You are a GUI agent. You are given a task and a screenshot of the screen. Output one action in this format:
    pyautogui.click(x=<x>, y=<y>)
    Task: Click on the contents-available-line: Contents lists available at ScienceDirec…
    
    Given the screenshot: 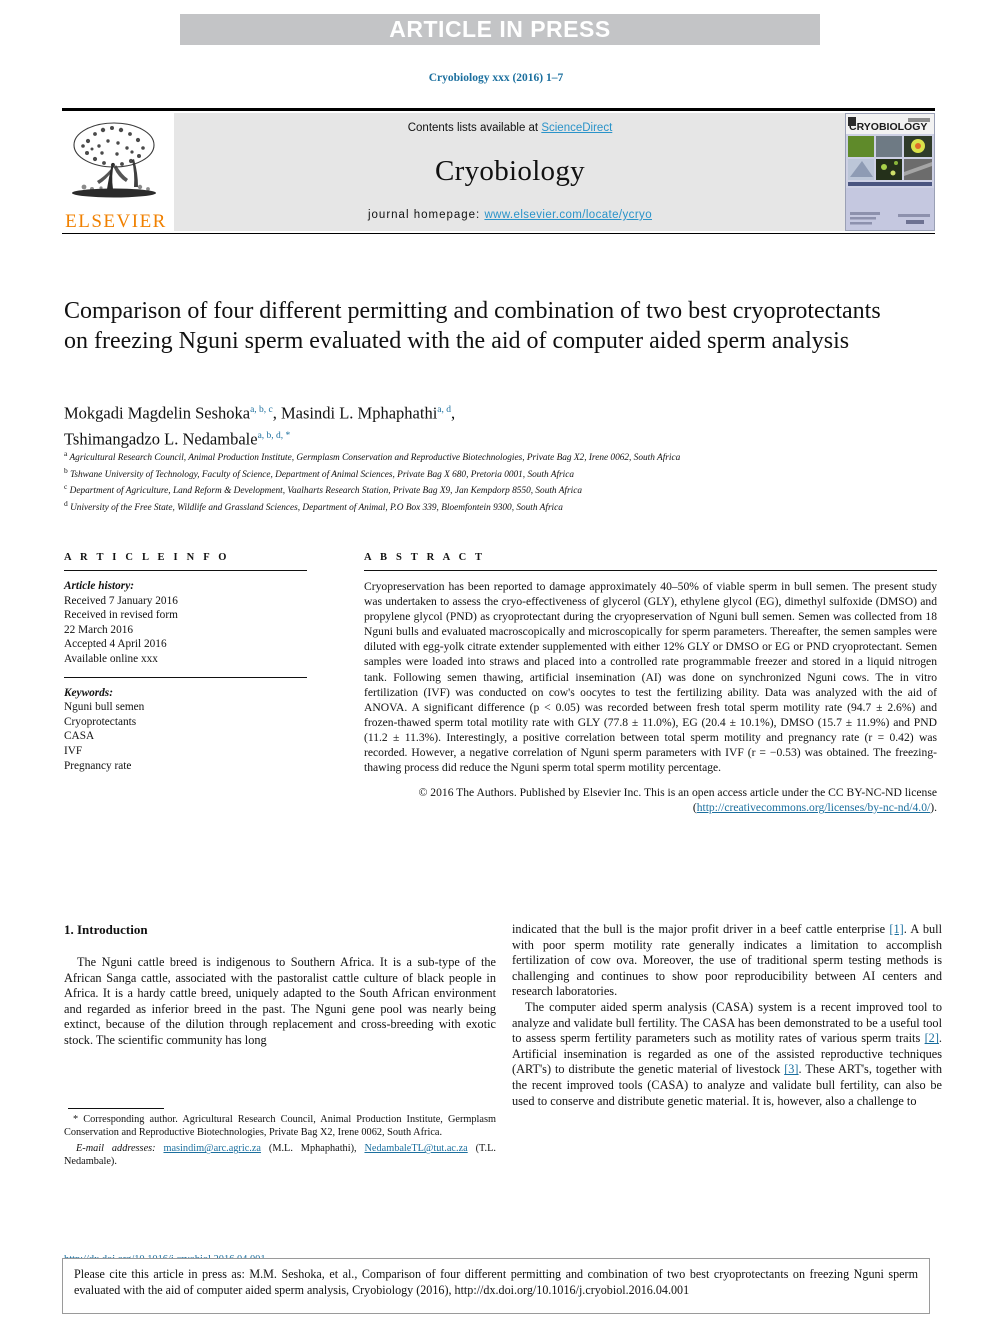 What is the action you would take?
    pyautogui.click(x=510, y=128)
    